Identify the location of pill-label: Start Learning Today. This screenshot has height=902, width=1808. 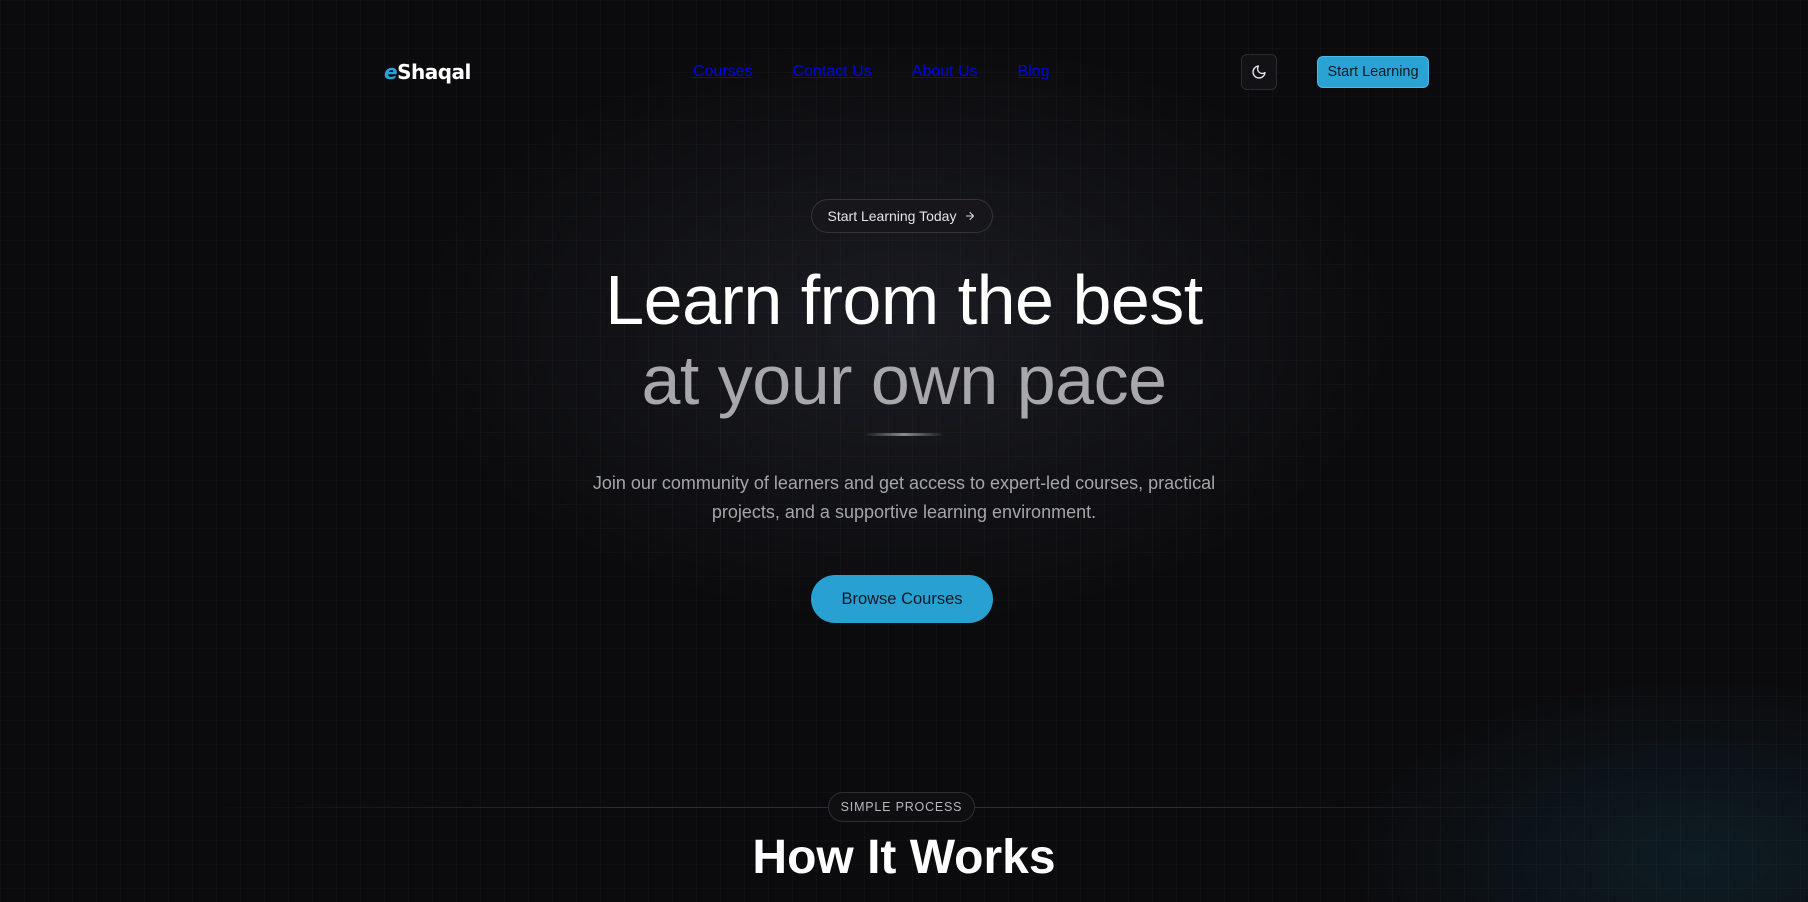
(892, 216).